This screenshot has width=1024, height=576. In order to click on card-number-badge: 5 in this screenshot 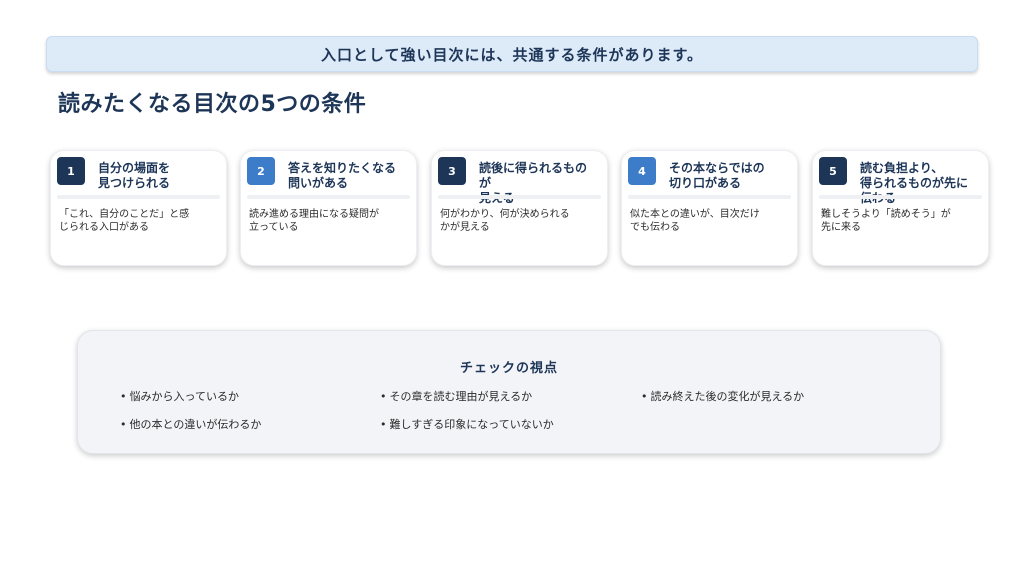, I will do `click(833, 171)`.